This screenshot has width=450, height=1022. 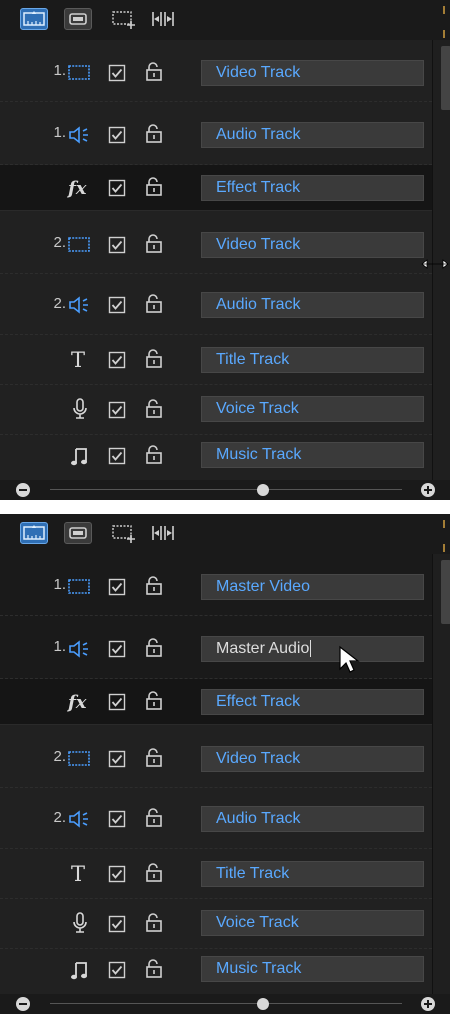 What do you see at coordinates (225, 20) in the screenshot?
I see `timeline-toolbar` at bounding box center [225, 20].